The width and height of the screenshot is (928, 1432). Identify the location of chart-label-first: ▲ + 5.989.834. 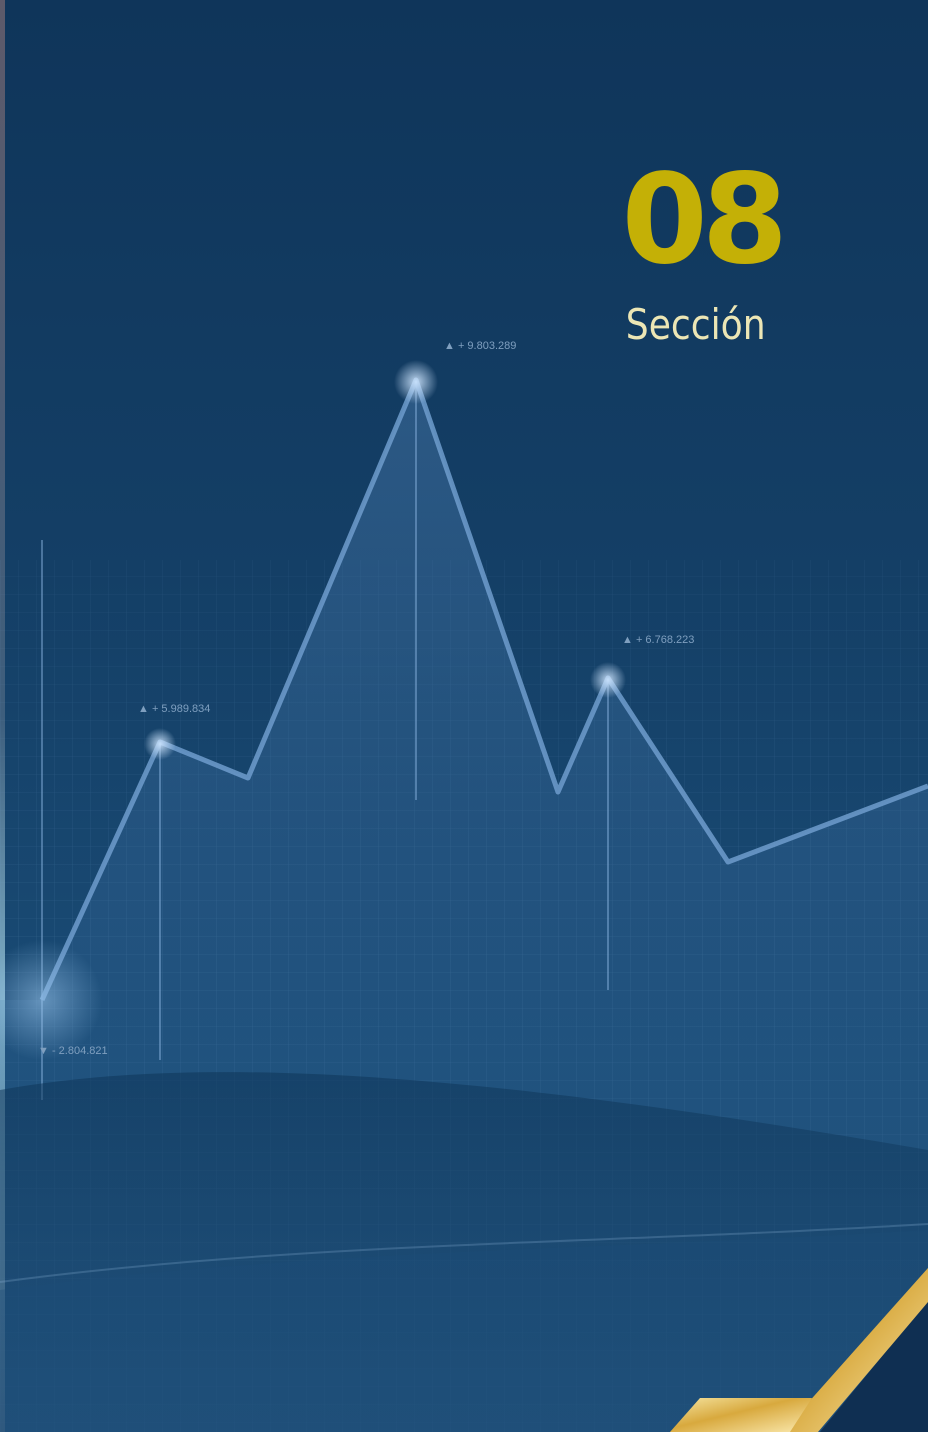
(174, 709).